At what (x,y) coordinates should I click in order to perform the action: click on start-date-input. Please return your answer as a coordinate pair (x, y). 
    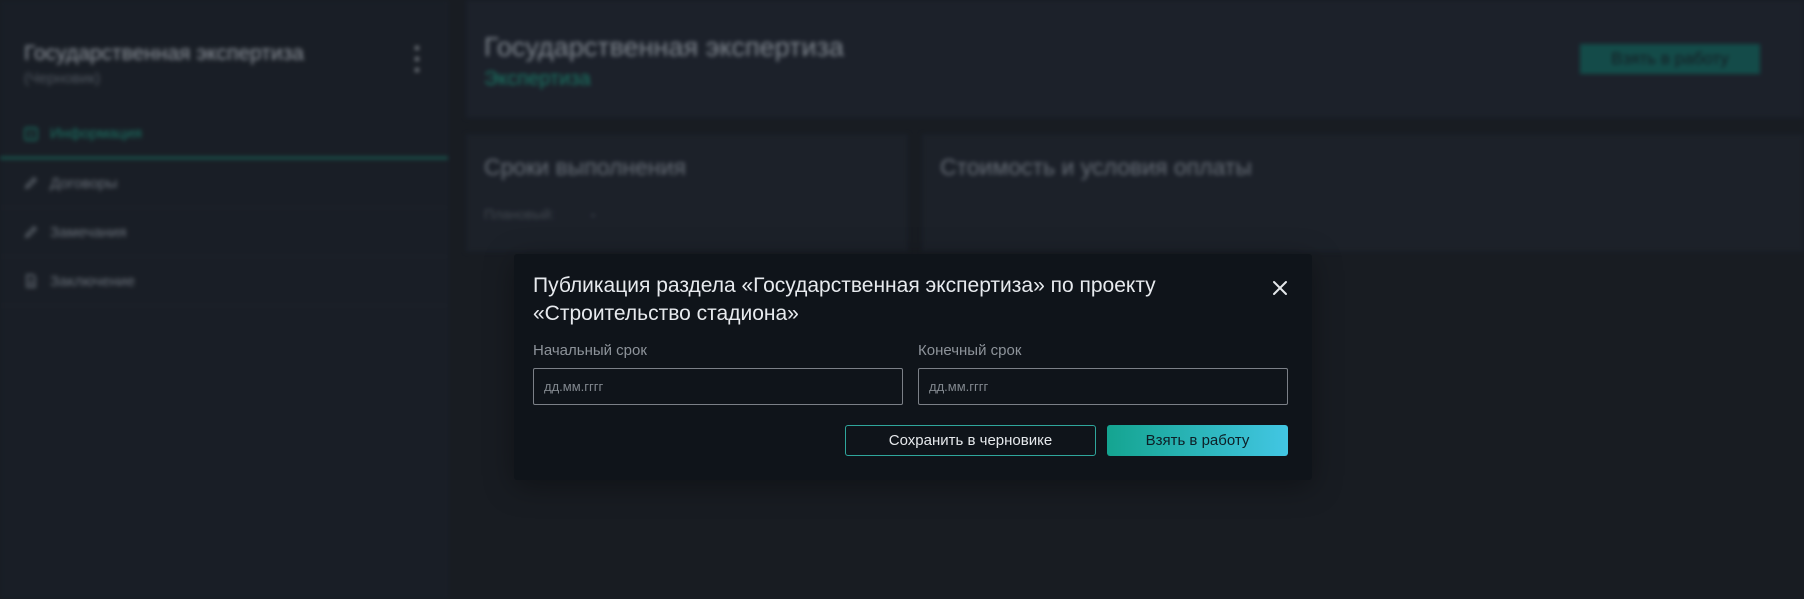
    Looking at the image, I should click on (718, 386).